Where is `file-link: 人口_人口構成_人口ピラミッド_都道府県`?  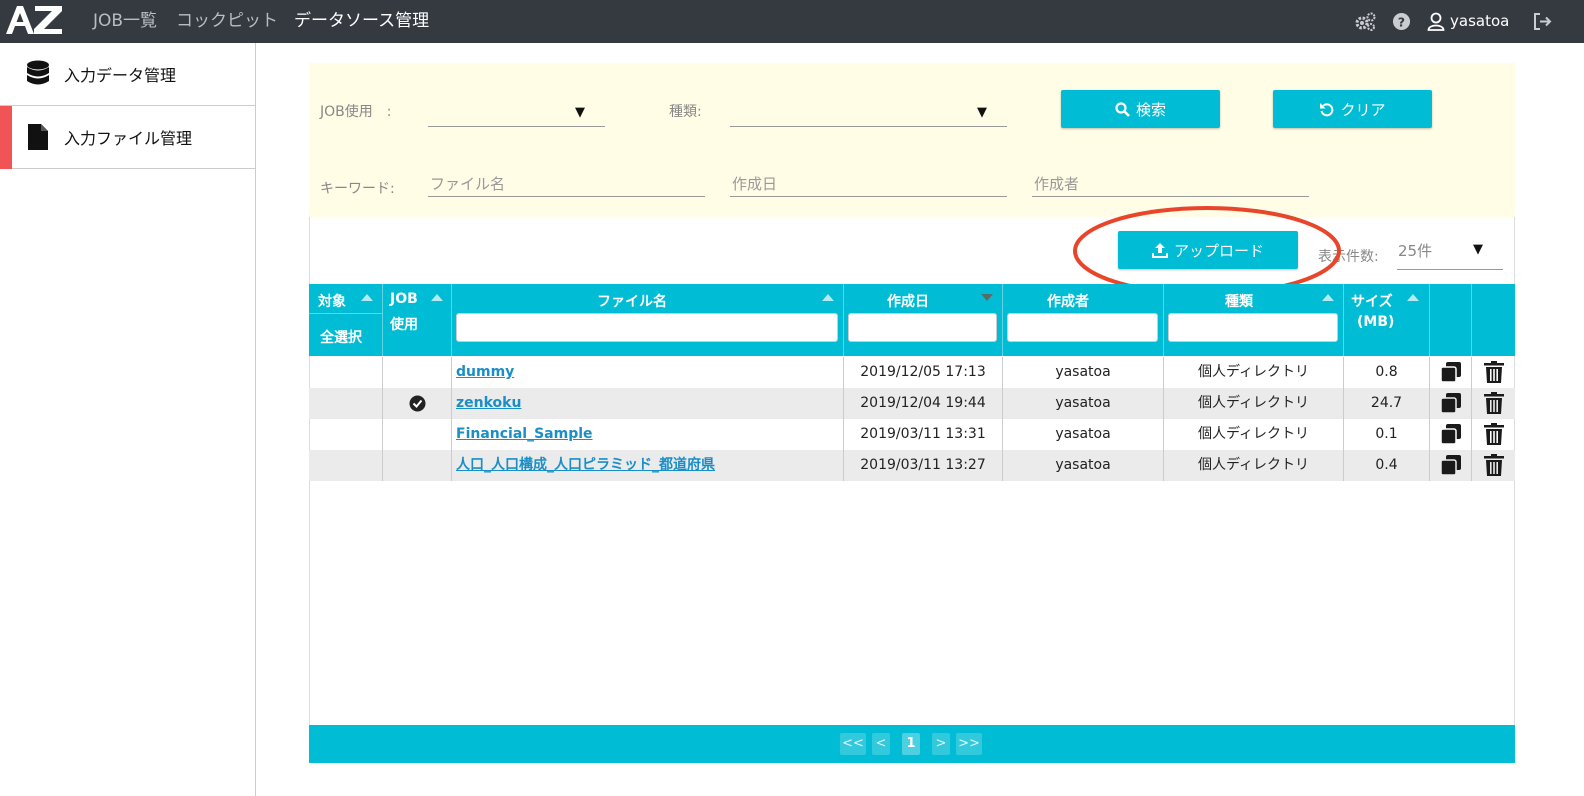
file-link: 人口_人口構成_人口ピラミッド_都道府県 is located at coordinates (585, 465).